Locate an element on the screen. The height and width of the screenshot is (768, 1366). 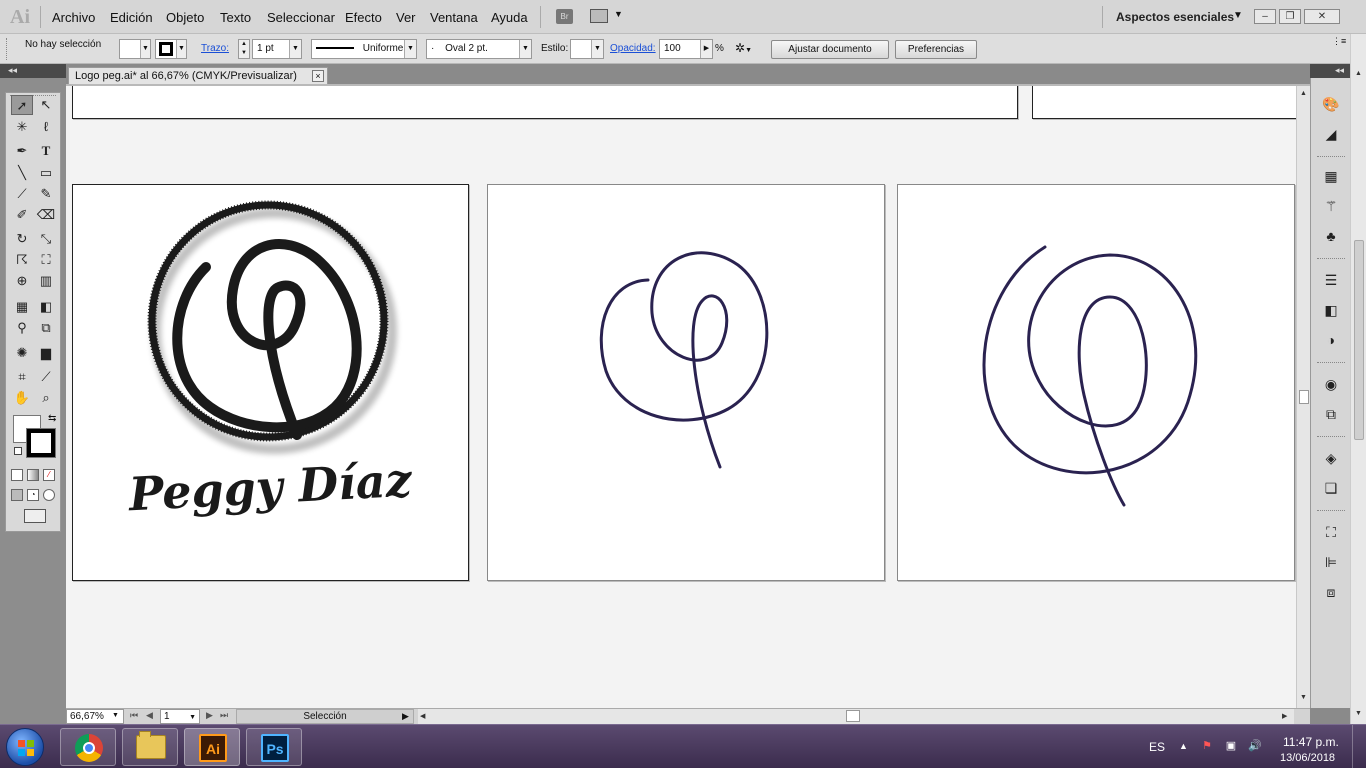
taskbar-explorer is located at coordinates (150, 747).